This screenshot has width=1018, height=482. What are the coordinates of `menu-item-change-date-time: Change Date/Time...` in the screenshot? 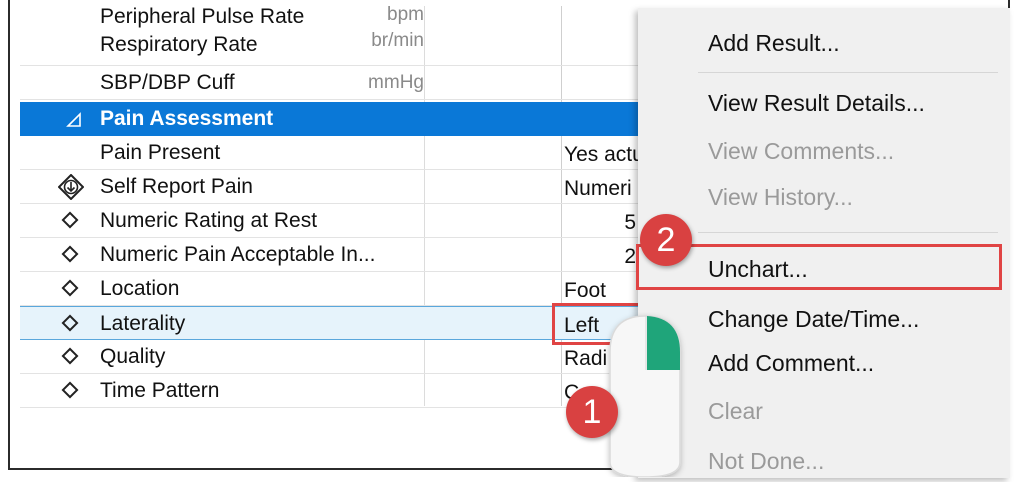 It's located at (813, 319).